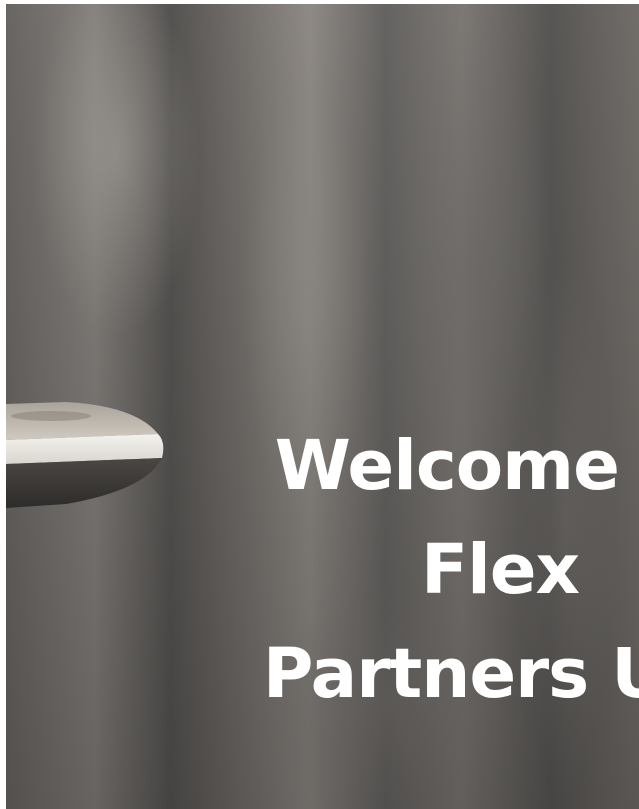  I want to click on welcome-title-line-2: Flex, so click(500, 570).